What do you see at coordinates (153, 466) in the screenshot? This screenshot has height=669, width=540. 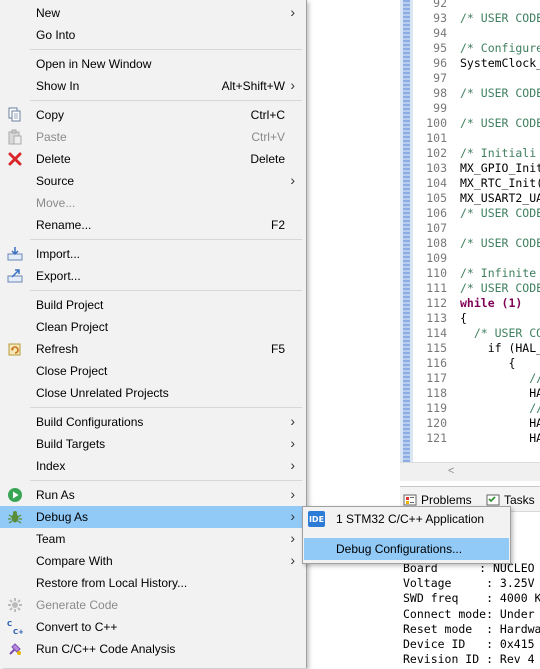 I see `menu-item-index: Index ›` at bounding box center [153, 466].